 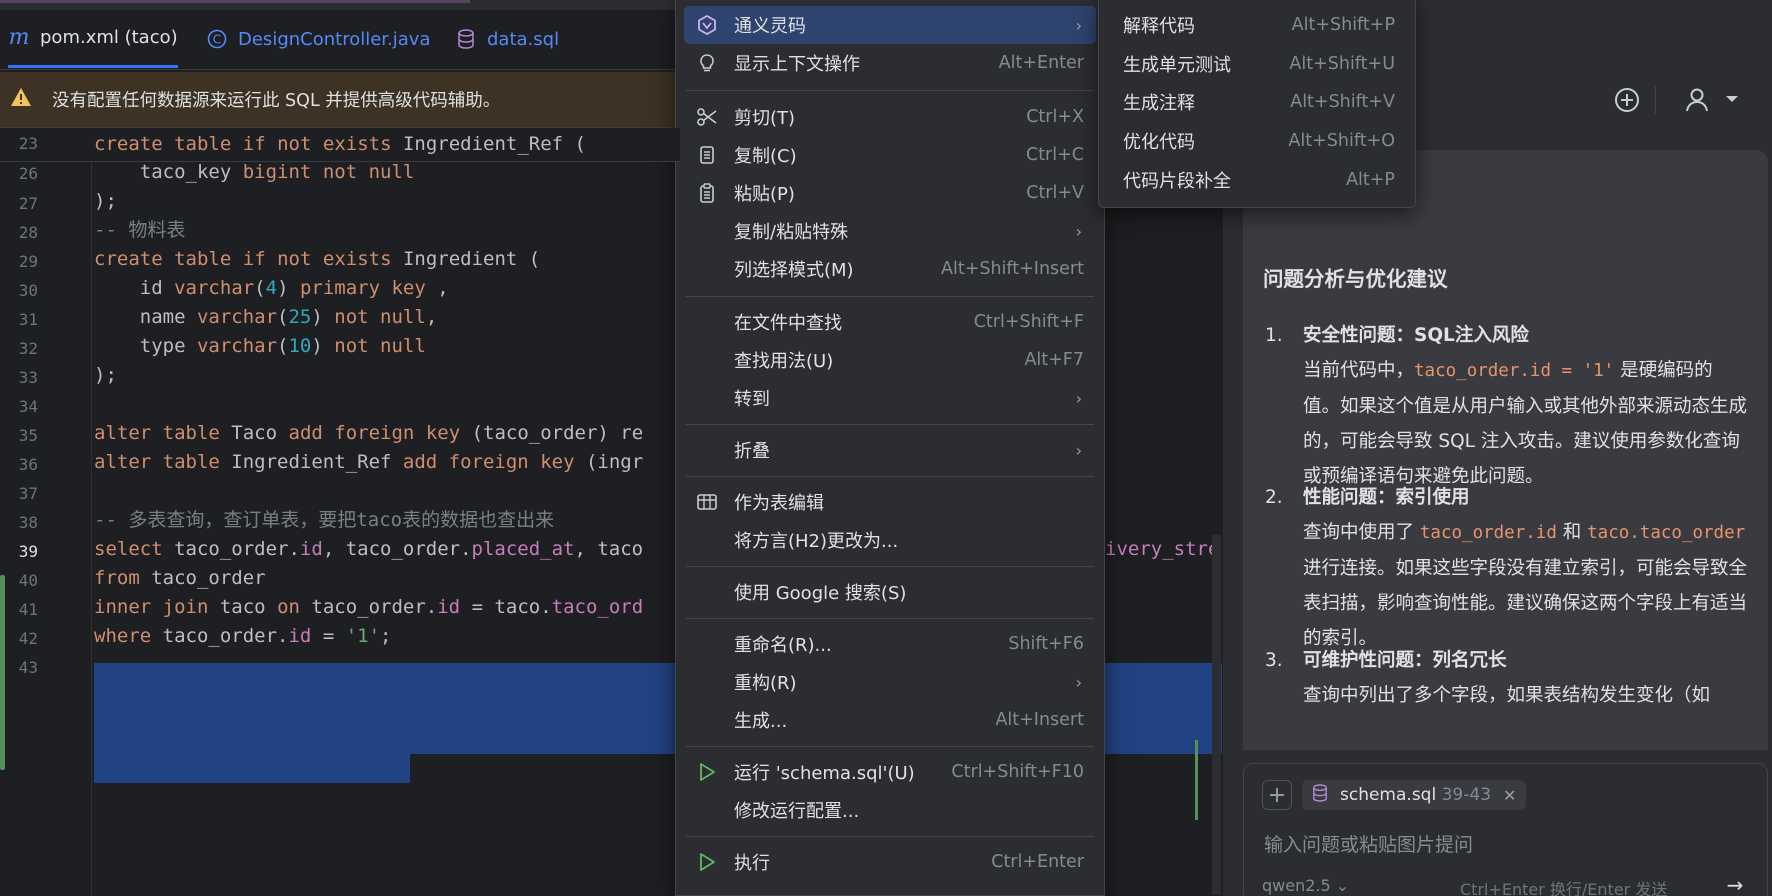 What do you see at coordinates (1416, 335) in the screenshot?
I see `item-title: 安全性问题：SQL注入风险` at bounding box center [1416, 335].